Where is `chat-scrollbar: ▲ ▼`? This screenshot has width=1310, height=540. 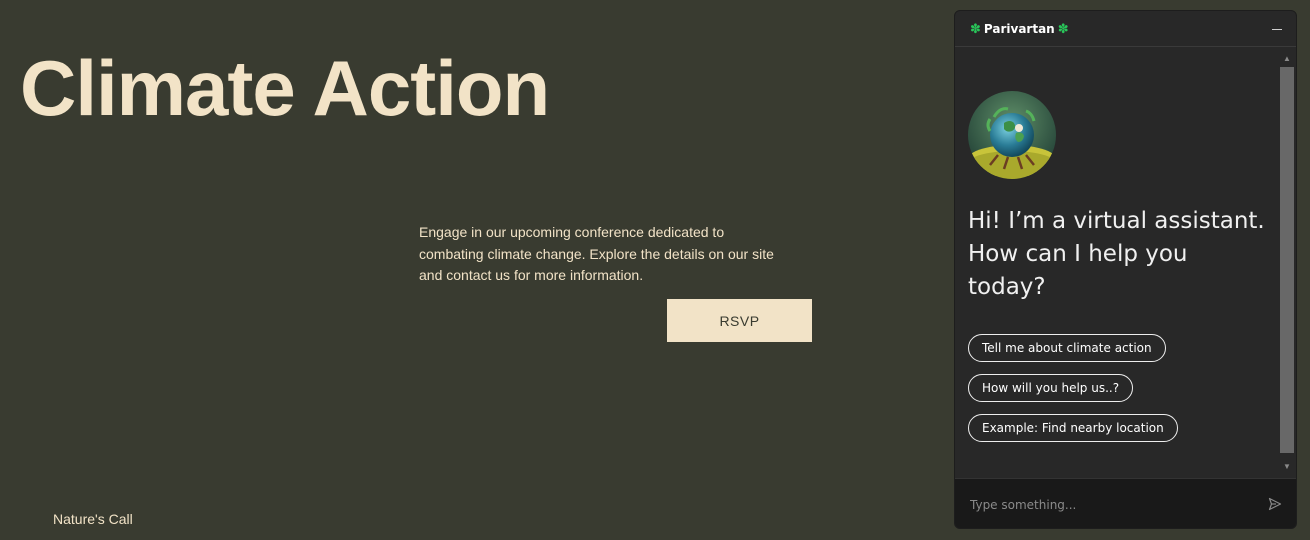
chat-scrollbar: ▲ ▼ is located at coordinates (1287, 263).